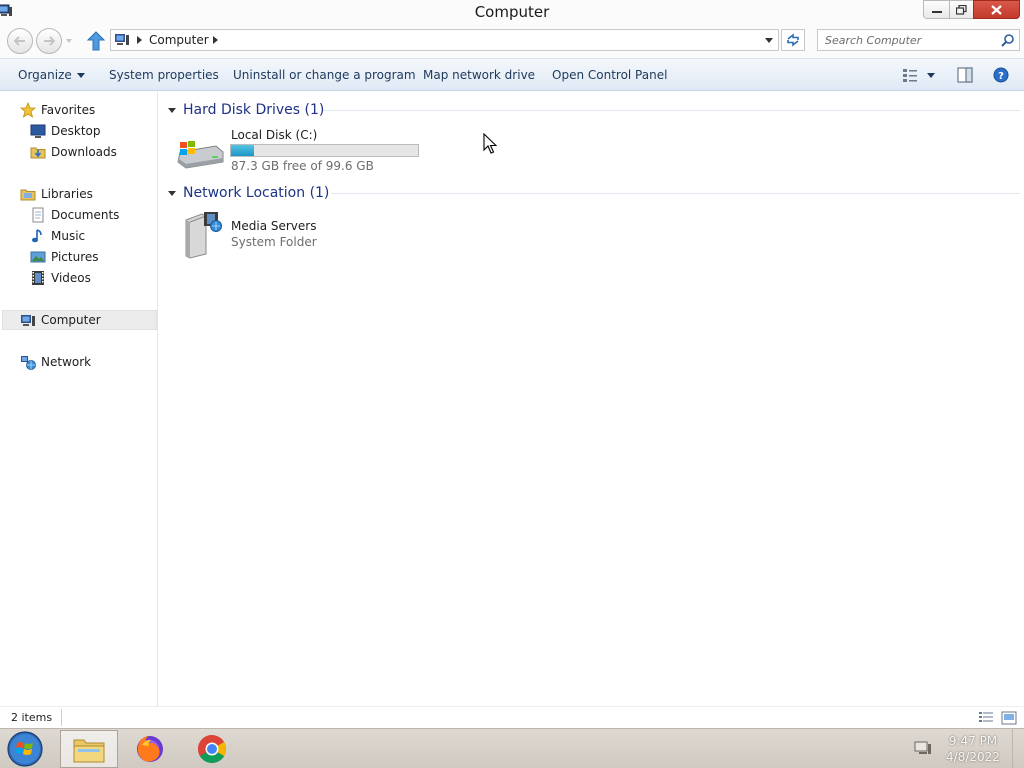 This screenshot has height=768, width=1024. I want to click on hard-drive-icon, so click(200, 155).